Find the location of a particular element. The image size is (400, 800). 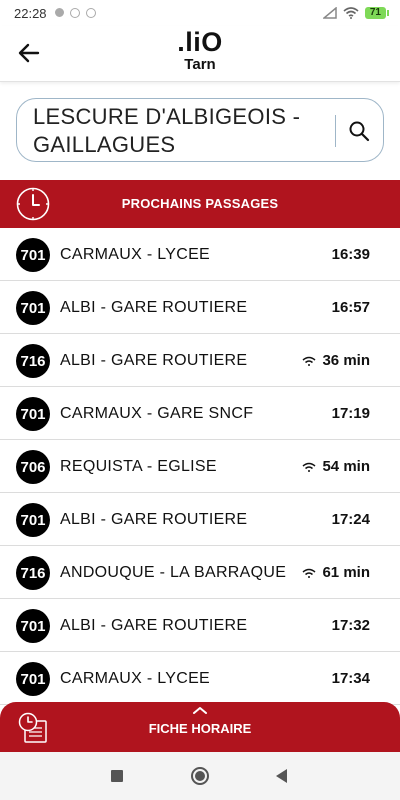

logo-main: .liO is located at coordinates (200, 42).